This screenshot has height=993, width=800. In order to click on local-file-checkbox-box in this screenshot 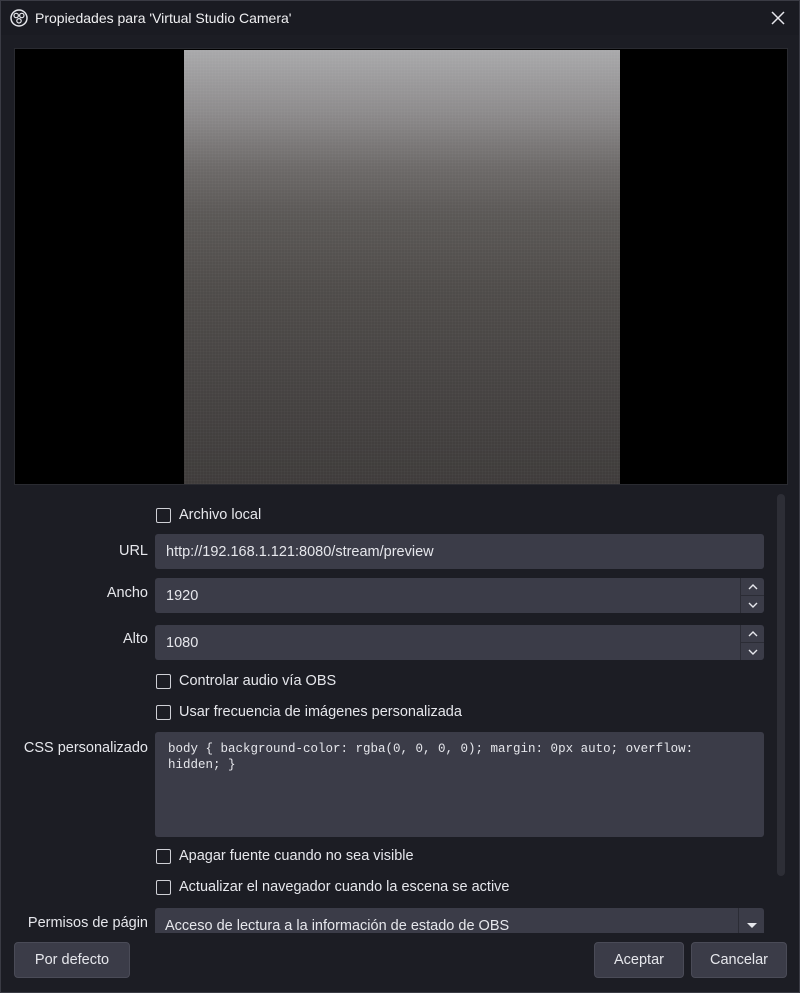, I will do `click(163, 515)`.